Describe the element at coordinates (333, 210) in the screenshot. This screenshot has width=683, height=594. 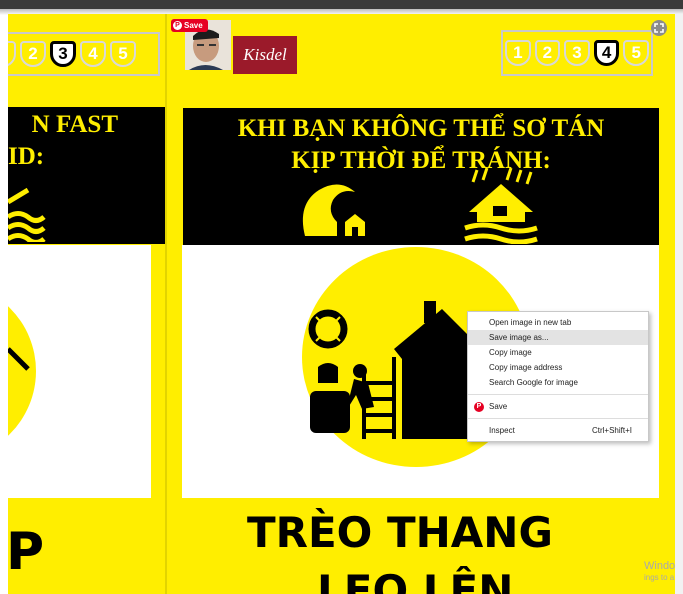
I see `tsunami-wave-icon` at that location.